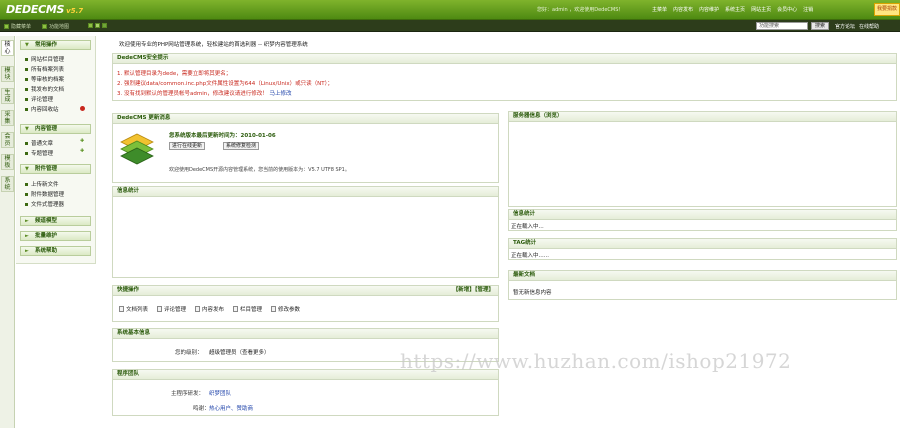 Image resolution: width=900 pixels, height=428 pixels. I want to click on menu-item-article: 普通文章 ✚, so click(54, 142).